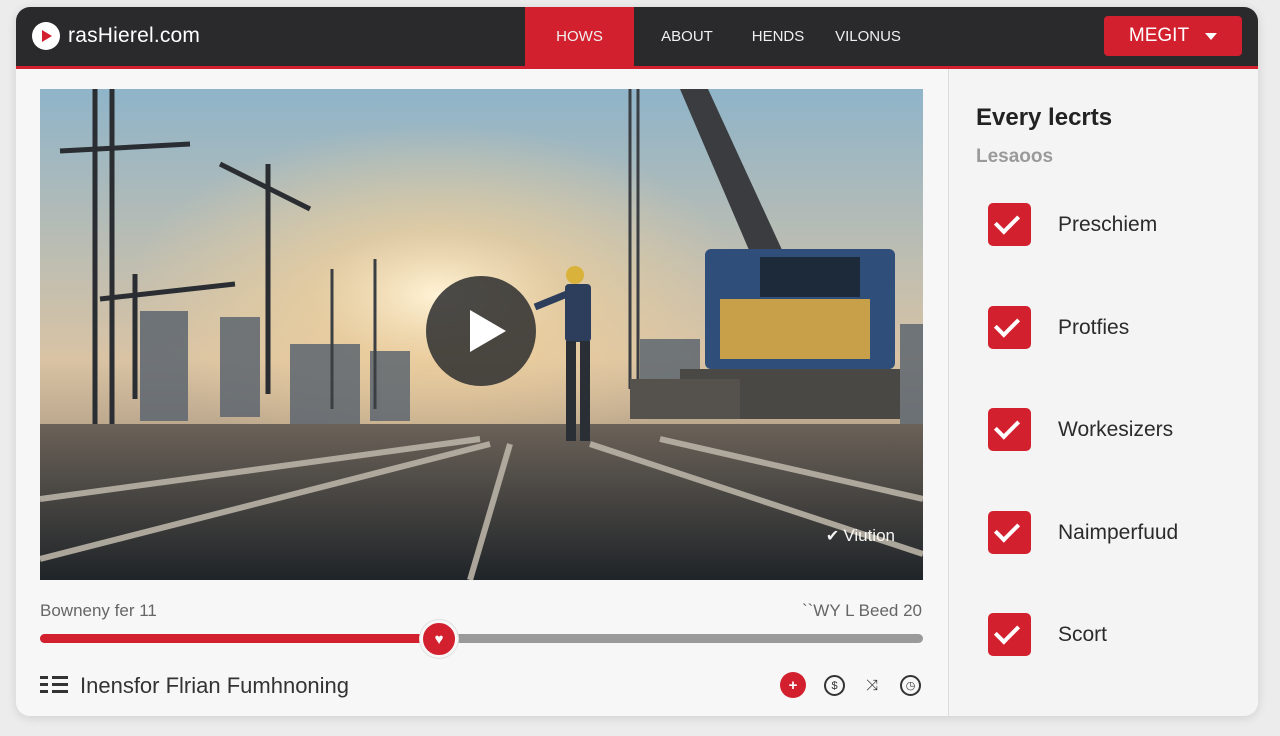 The height and width of the screenshot is (736, 1280). I want to click on dollar-icon: $, so click(834, 685).